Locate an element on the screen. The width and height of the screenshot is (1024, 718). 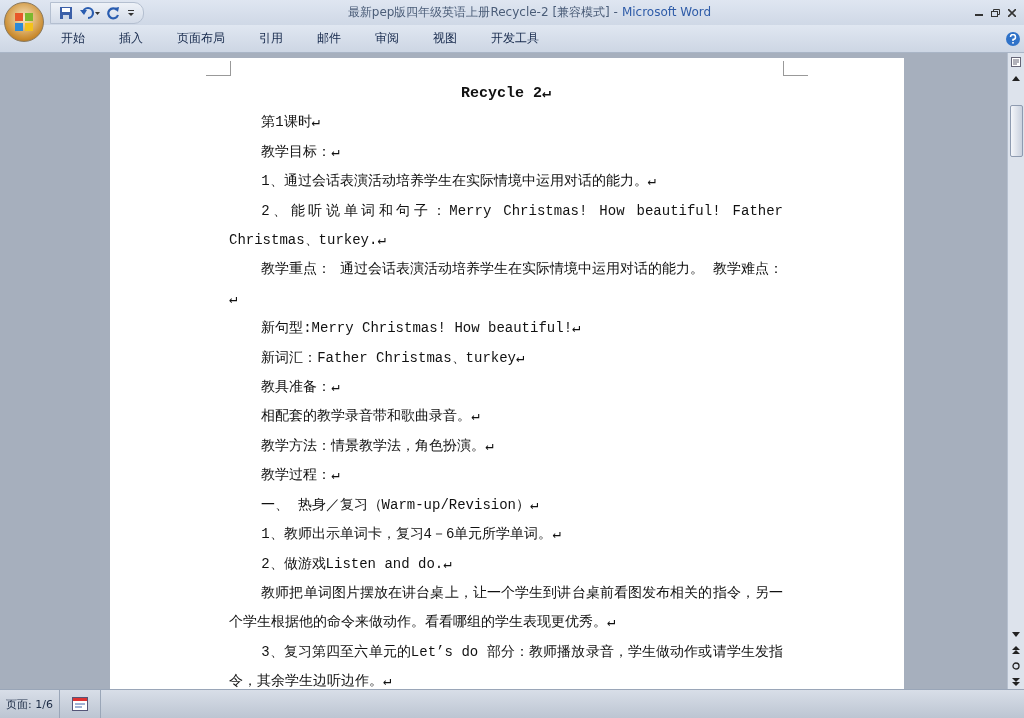
ribbon-tab: 开发工具 is located at coordinates (515, 38).